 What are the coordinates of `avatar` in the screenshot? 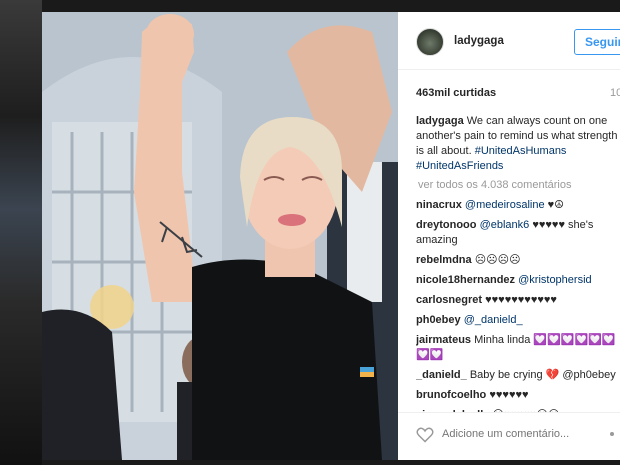 It's located at (430, 42).